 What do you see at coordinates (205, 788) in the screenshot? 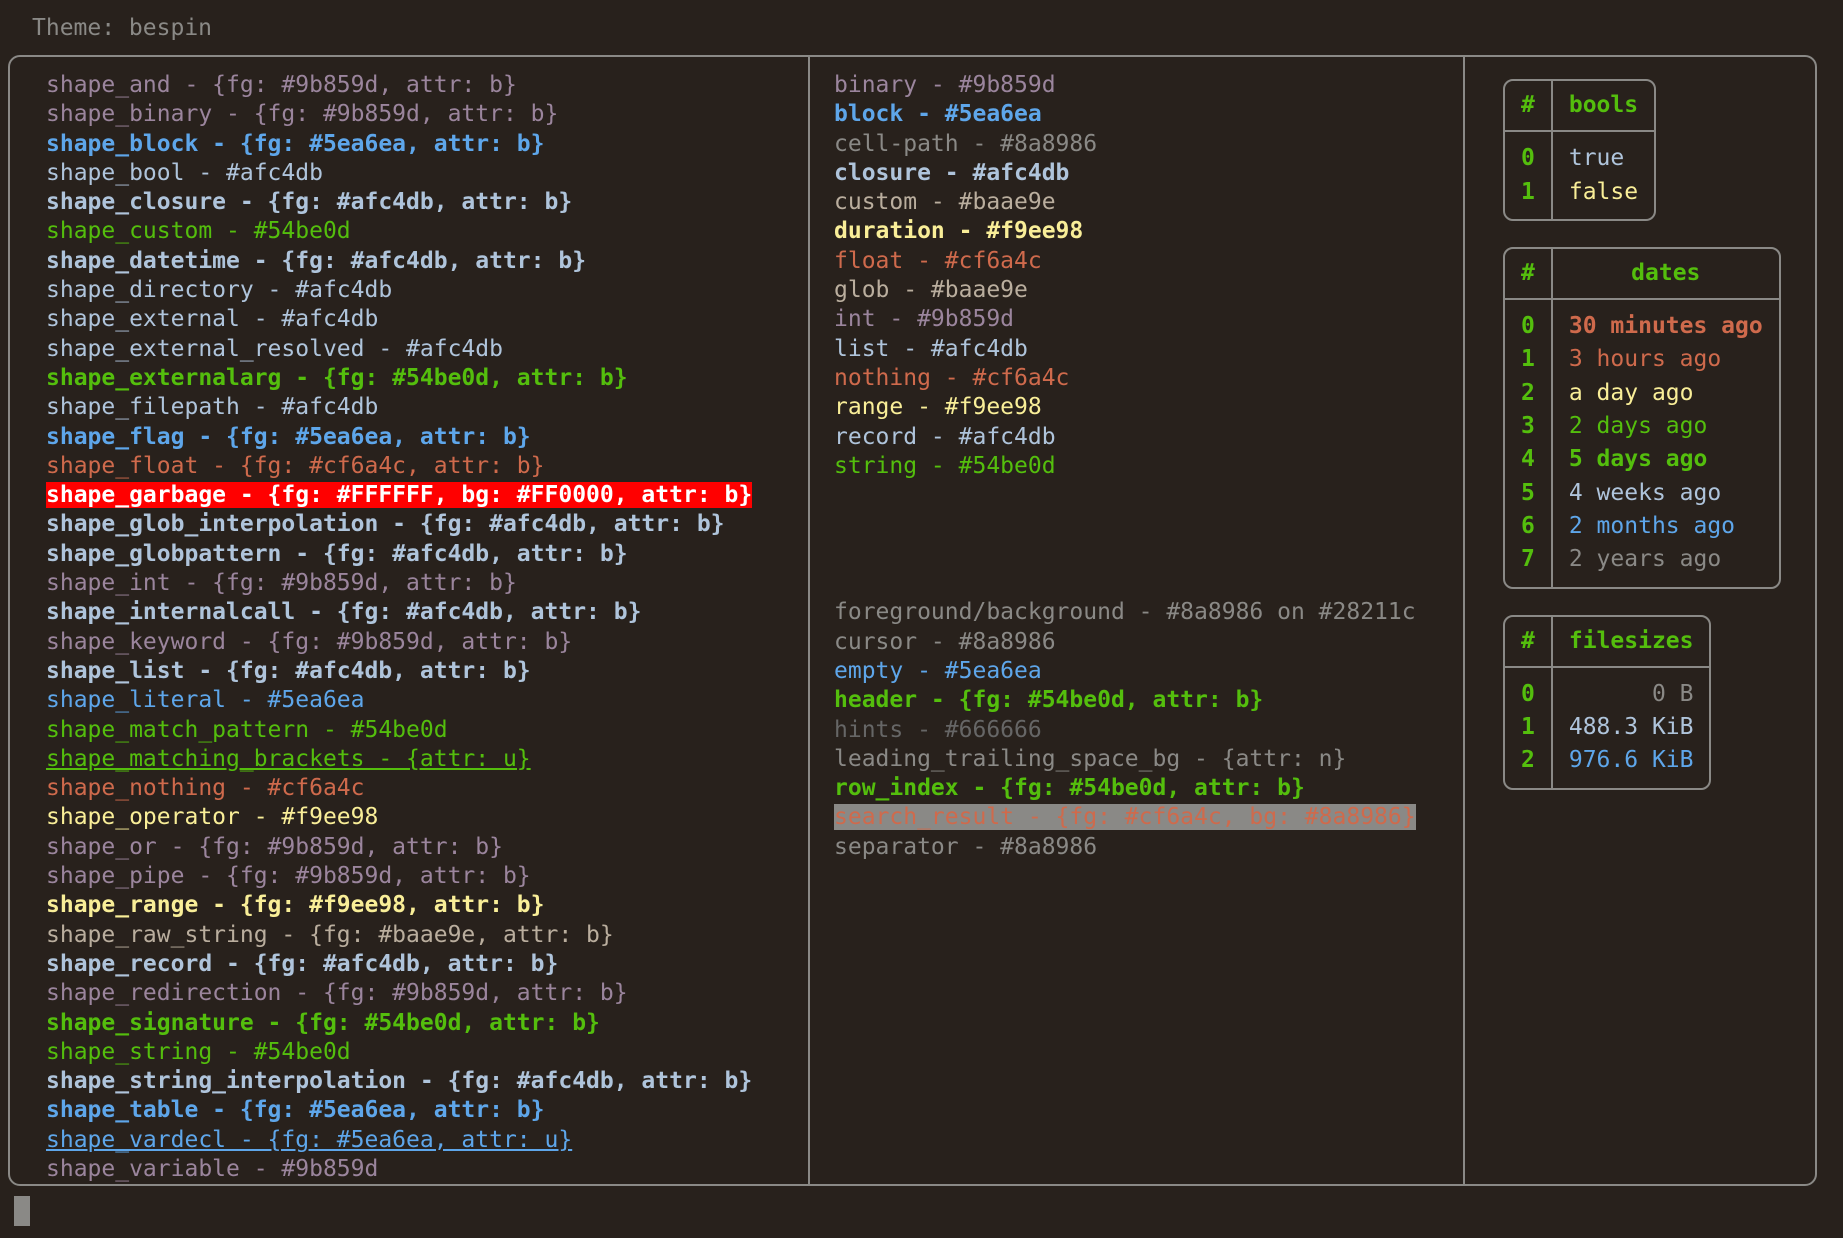
I see `shape-entry: shape_nothing - #cf6a4c` at bounding box center [205, 788].